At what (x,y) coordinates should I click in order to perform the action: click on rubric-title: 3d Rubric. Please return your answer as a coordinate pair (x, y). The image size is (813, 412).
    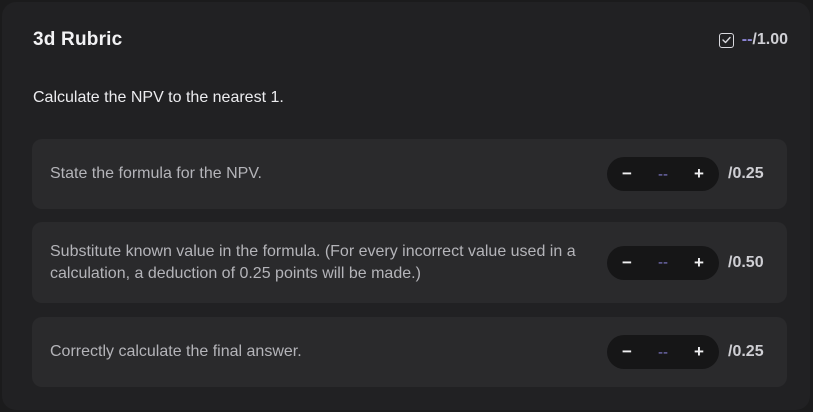
    Looking at the image, I should click on (78, 39).